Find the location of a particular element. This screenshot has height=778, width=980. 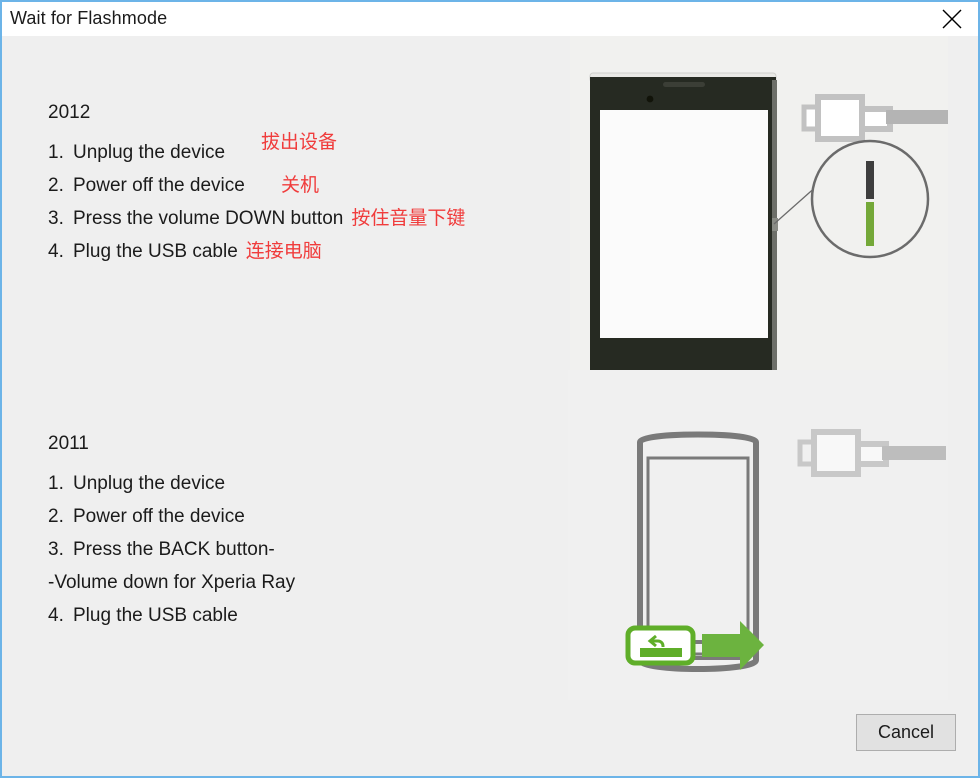

step-2012-4: 4. Plug the USB cable 连接电脑 is located at coordinates (303, 251).